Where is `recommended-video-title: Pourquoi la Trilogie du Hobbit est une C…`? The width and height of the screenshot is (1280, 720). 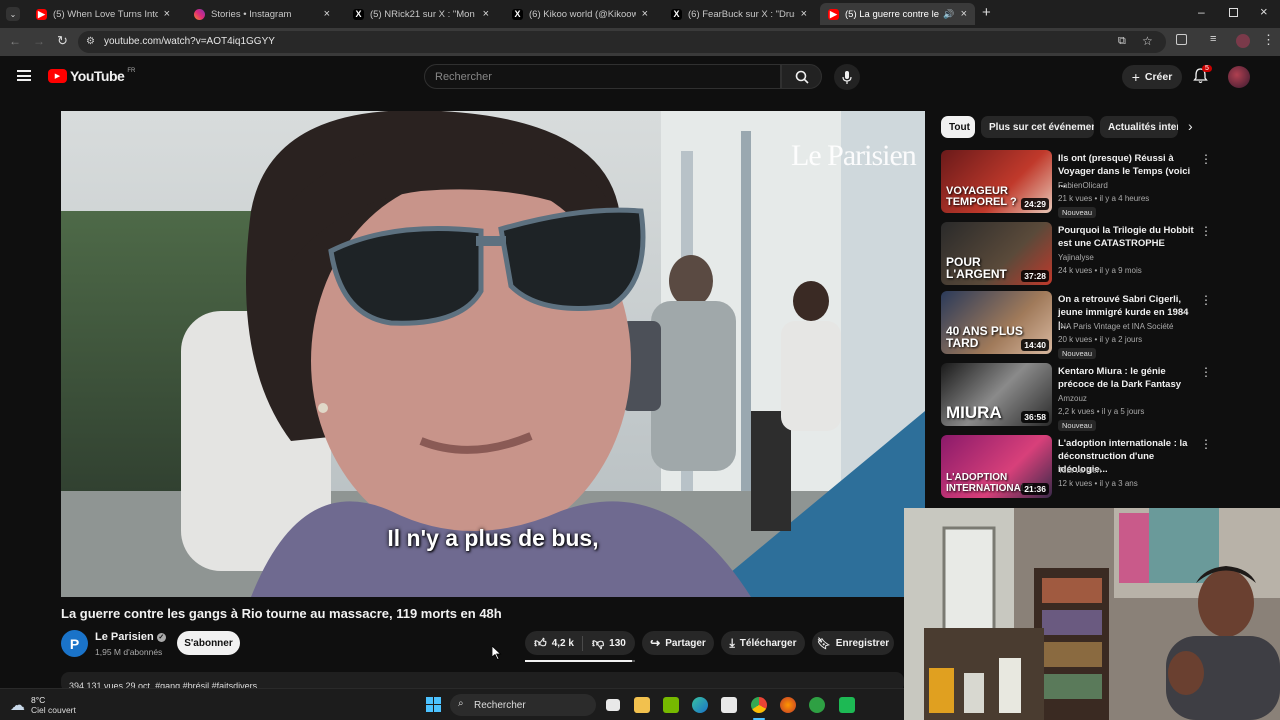 recommended-video-title: Pourquoi la Trilogie du Hobbit est une C… is located at coordinates (1126, 237).